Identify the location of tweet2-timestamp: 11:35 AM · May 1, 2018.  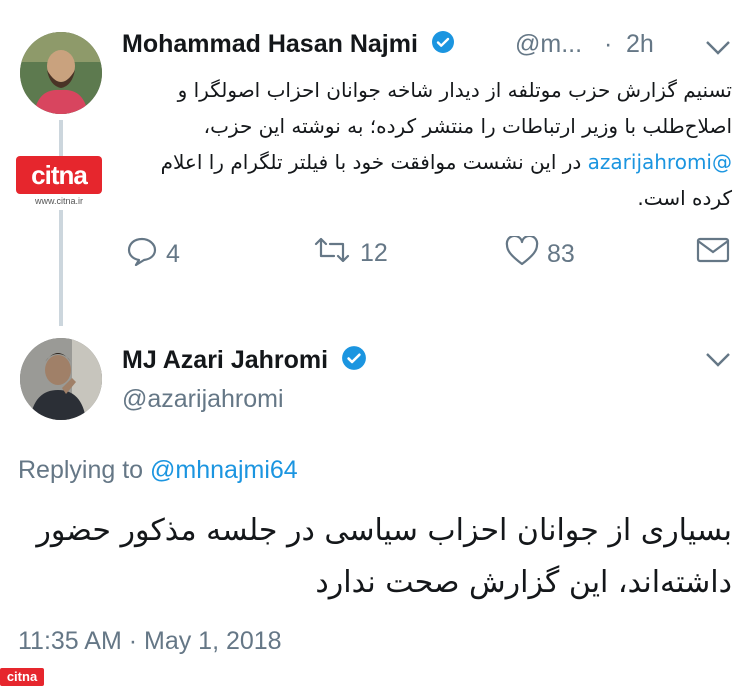
(150, 641).